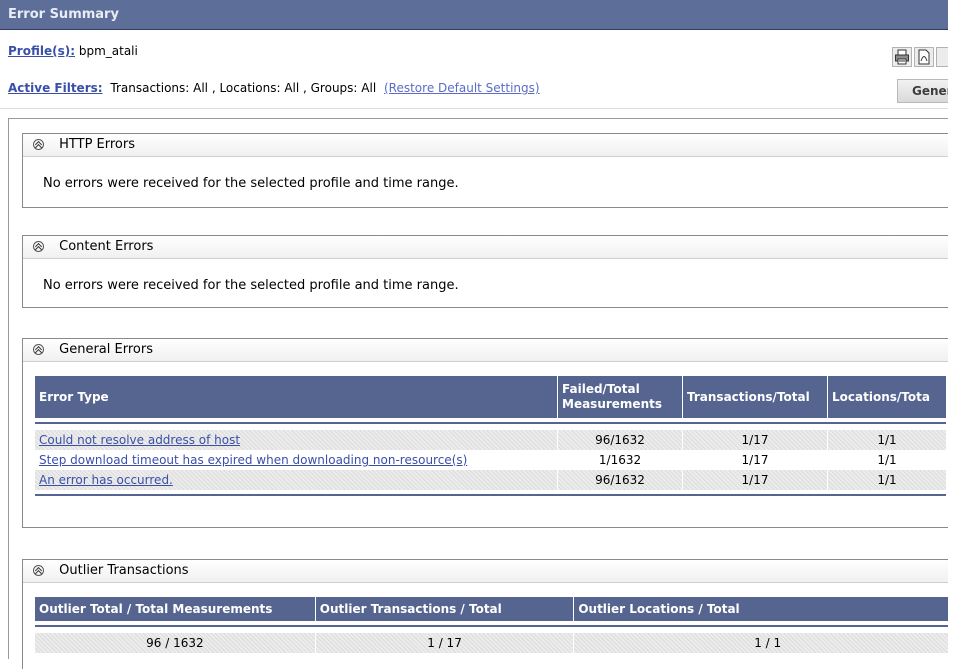 This screenshot has width=955, height=669. What do you see at coordinates (41, 51) in the screenshot?
I see `profile-link: Profile(s):` at bounding box center [41, 51].